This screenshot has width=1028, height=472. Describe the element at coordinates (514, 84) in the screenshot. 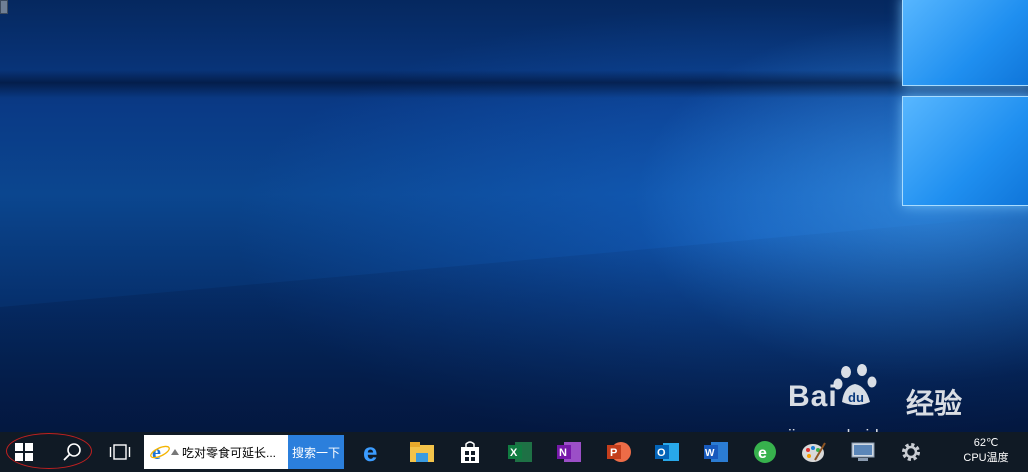

I see `wallpaper-light-beam` at that location.